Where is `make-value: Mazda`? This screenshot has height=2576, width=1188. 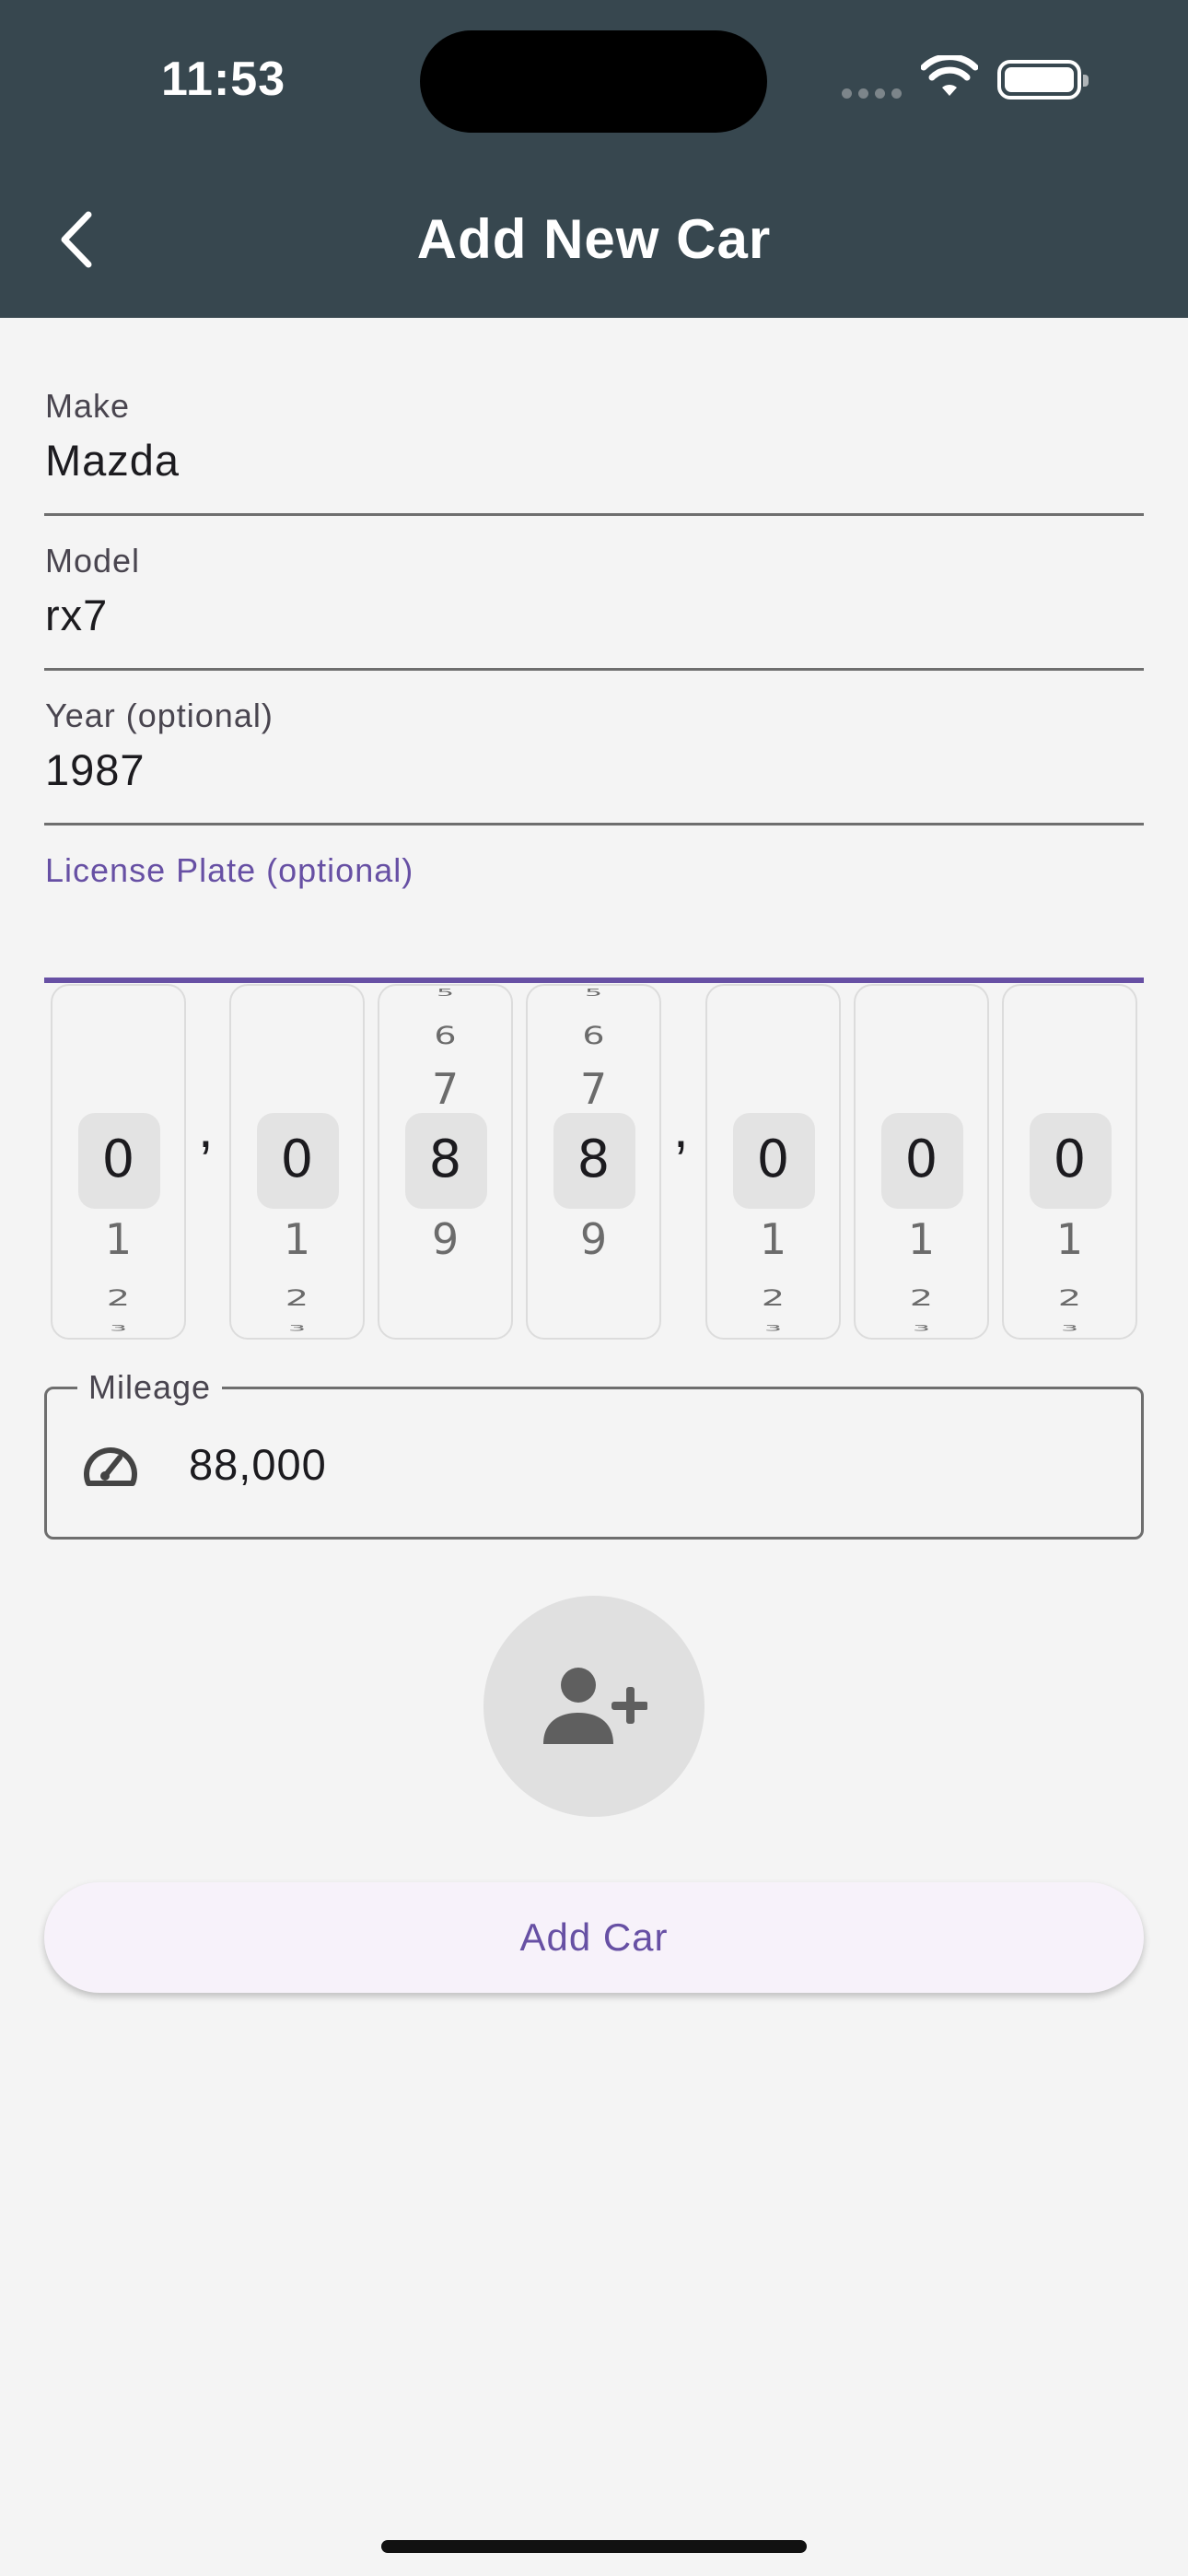 make-value: Mazda is located at coordinates (112, 460).